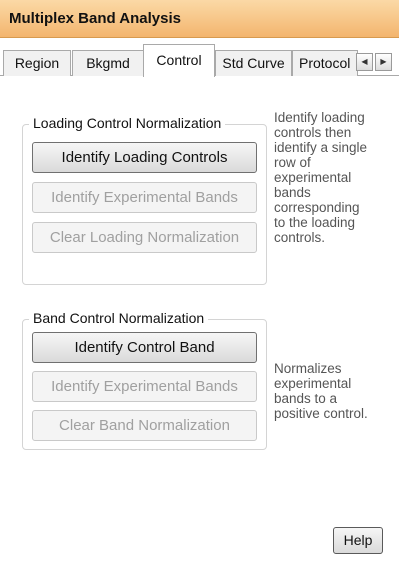 This screenshot has width=399, height=561. I want to click on desc-line: Normalizes, so click(308, 368).